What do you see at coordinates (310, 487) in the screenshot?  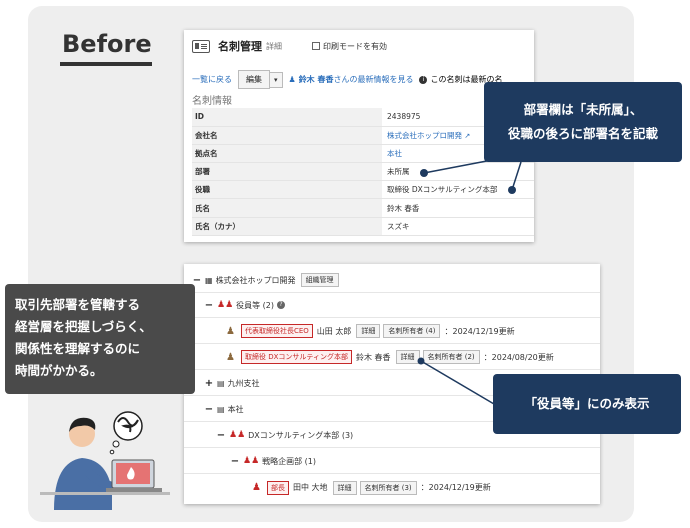 I see `person-name: 田中 大地` at bounding box center [310, 487].